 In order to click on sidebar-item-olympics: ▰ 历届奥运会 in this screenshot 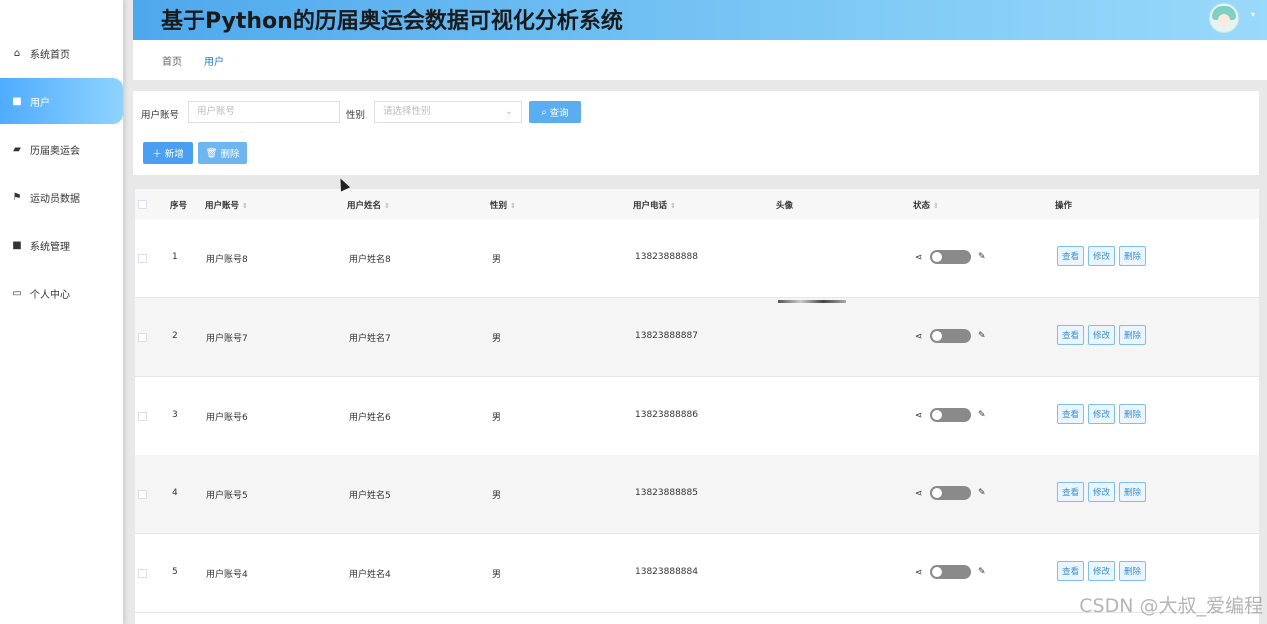, I will do `click(61, 149)`.